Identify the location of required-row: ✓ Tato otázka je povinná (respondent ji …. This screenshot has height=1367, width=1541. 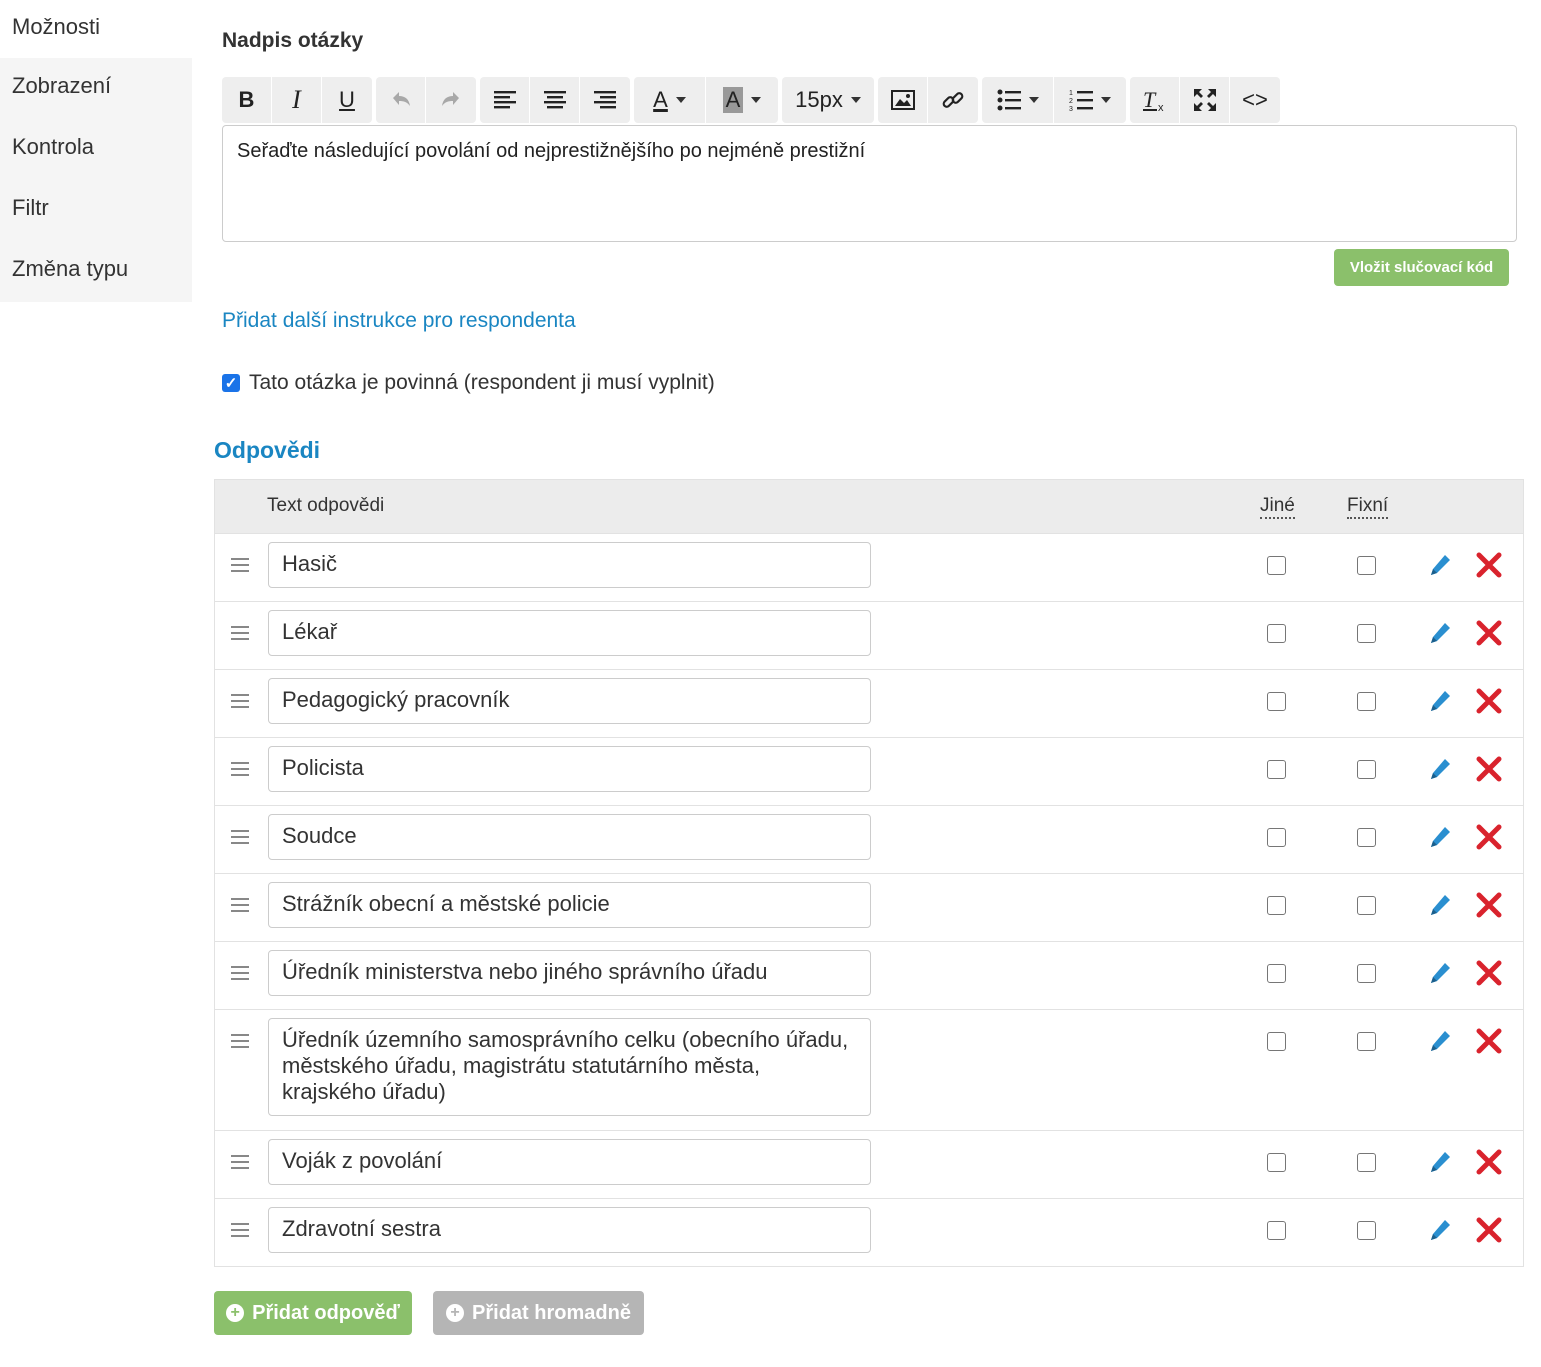
(468, 383).